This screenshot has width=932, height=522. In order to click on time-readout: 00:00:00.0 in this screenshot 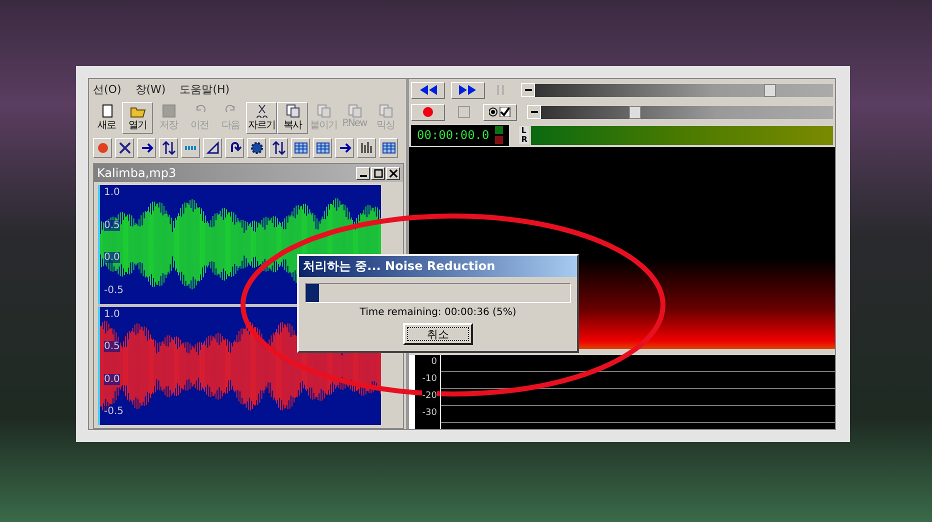, I will do `click(453, 135)`.